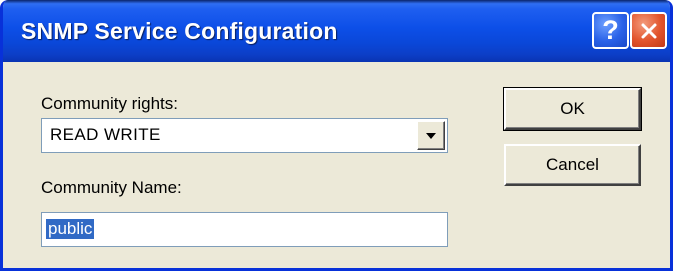 This screenshot has width=673, height=271. I want to click on community-rights-value: READ WRITE, so click(105, 134).